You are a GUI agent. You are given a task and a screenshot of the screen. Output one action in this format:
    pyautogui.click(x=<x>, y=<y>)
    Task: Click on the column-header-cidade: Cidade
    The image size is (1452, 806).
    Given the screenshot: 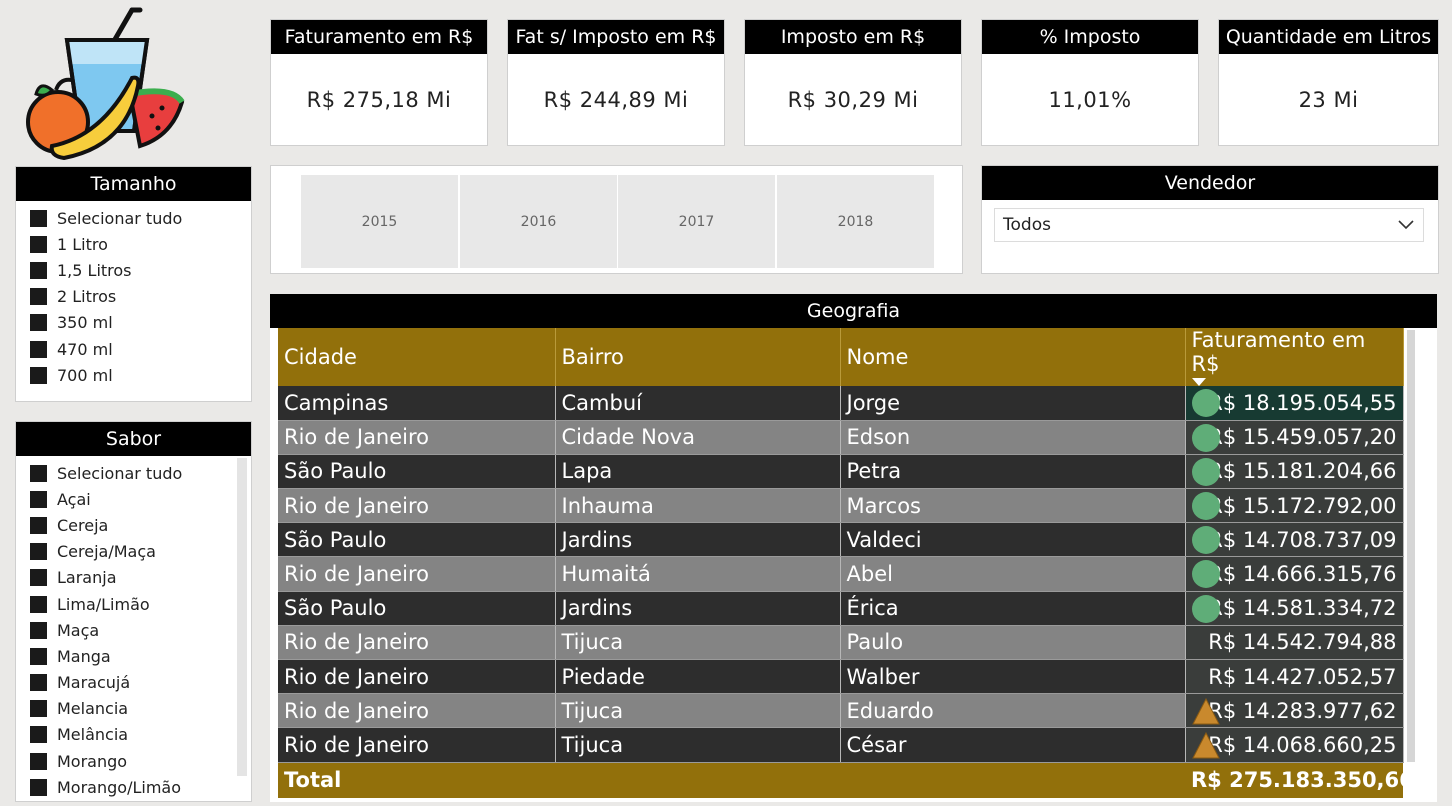 What is the action you would take?
    pyautogui.click(x=417, y=357)
    